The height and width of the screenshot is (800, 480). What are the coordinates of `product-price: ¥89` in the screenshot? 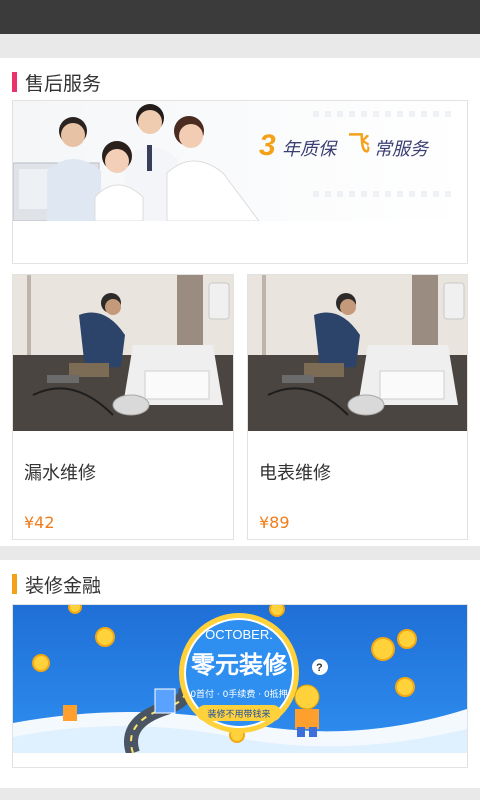 It's located at (274, 522).